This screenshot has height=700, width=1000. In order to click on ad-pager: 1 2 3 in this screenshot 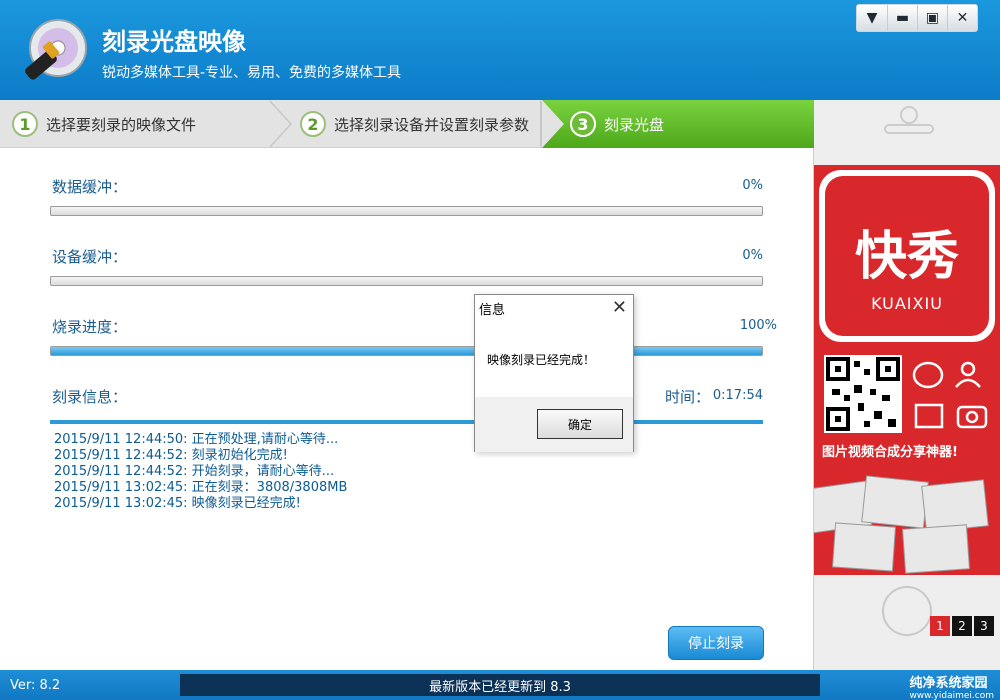, I will do `click(962, 626)`.